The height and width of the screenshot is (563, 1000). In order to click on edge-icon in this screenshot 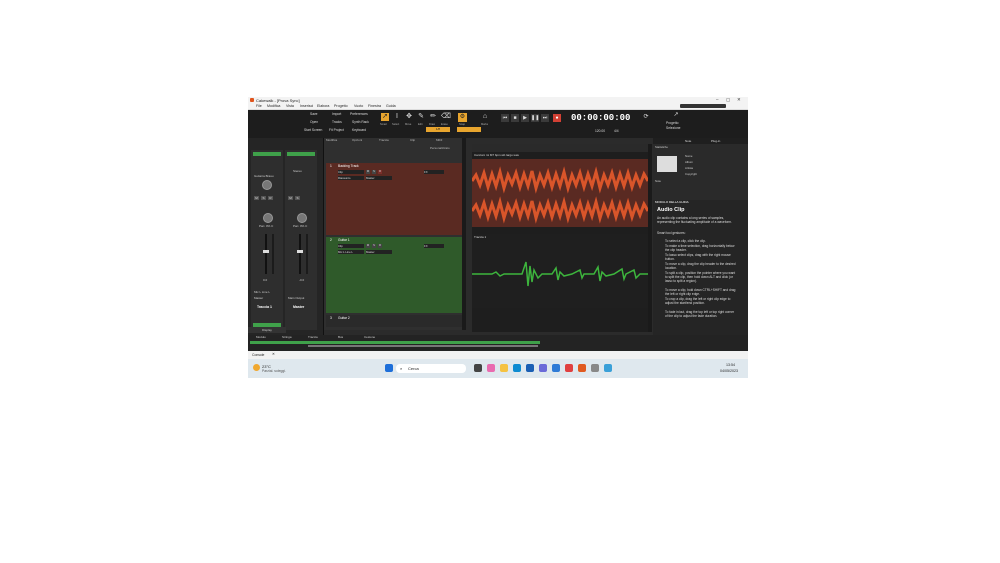, I will do `click(517, 368)`.